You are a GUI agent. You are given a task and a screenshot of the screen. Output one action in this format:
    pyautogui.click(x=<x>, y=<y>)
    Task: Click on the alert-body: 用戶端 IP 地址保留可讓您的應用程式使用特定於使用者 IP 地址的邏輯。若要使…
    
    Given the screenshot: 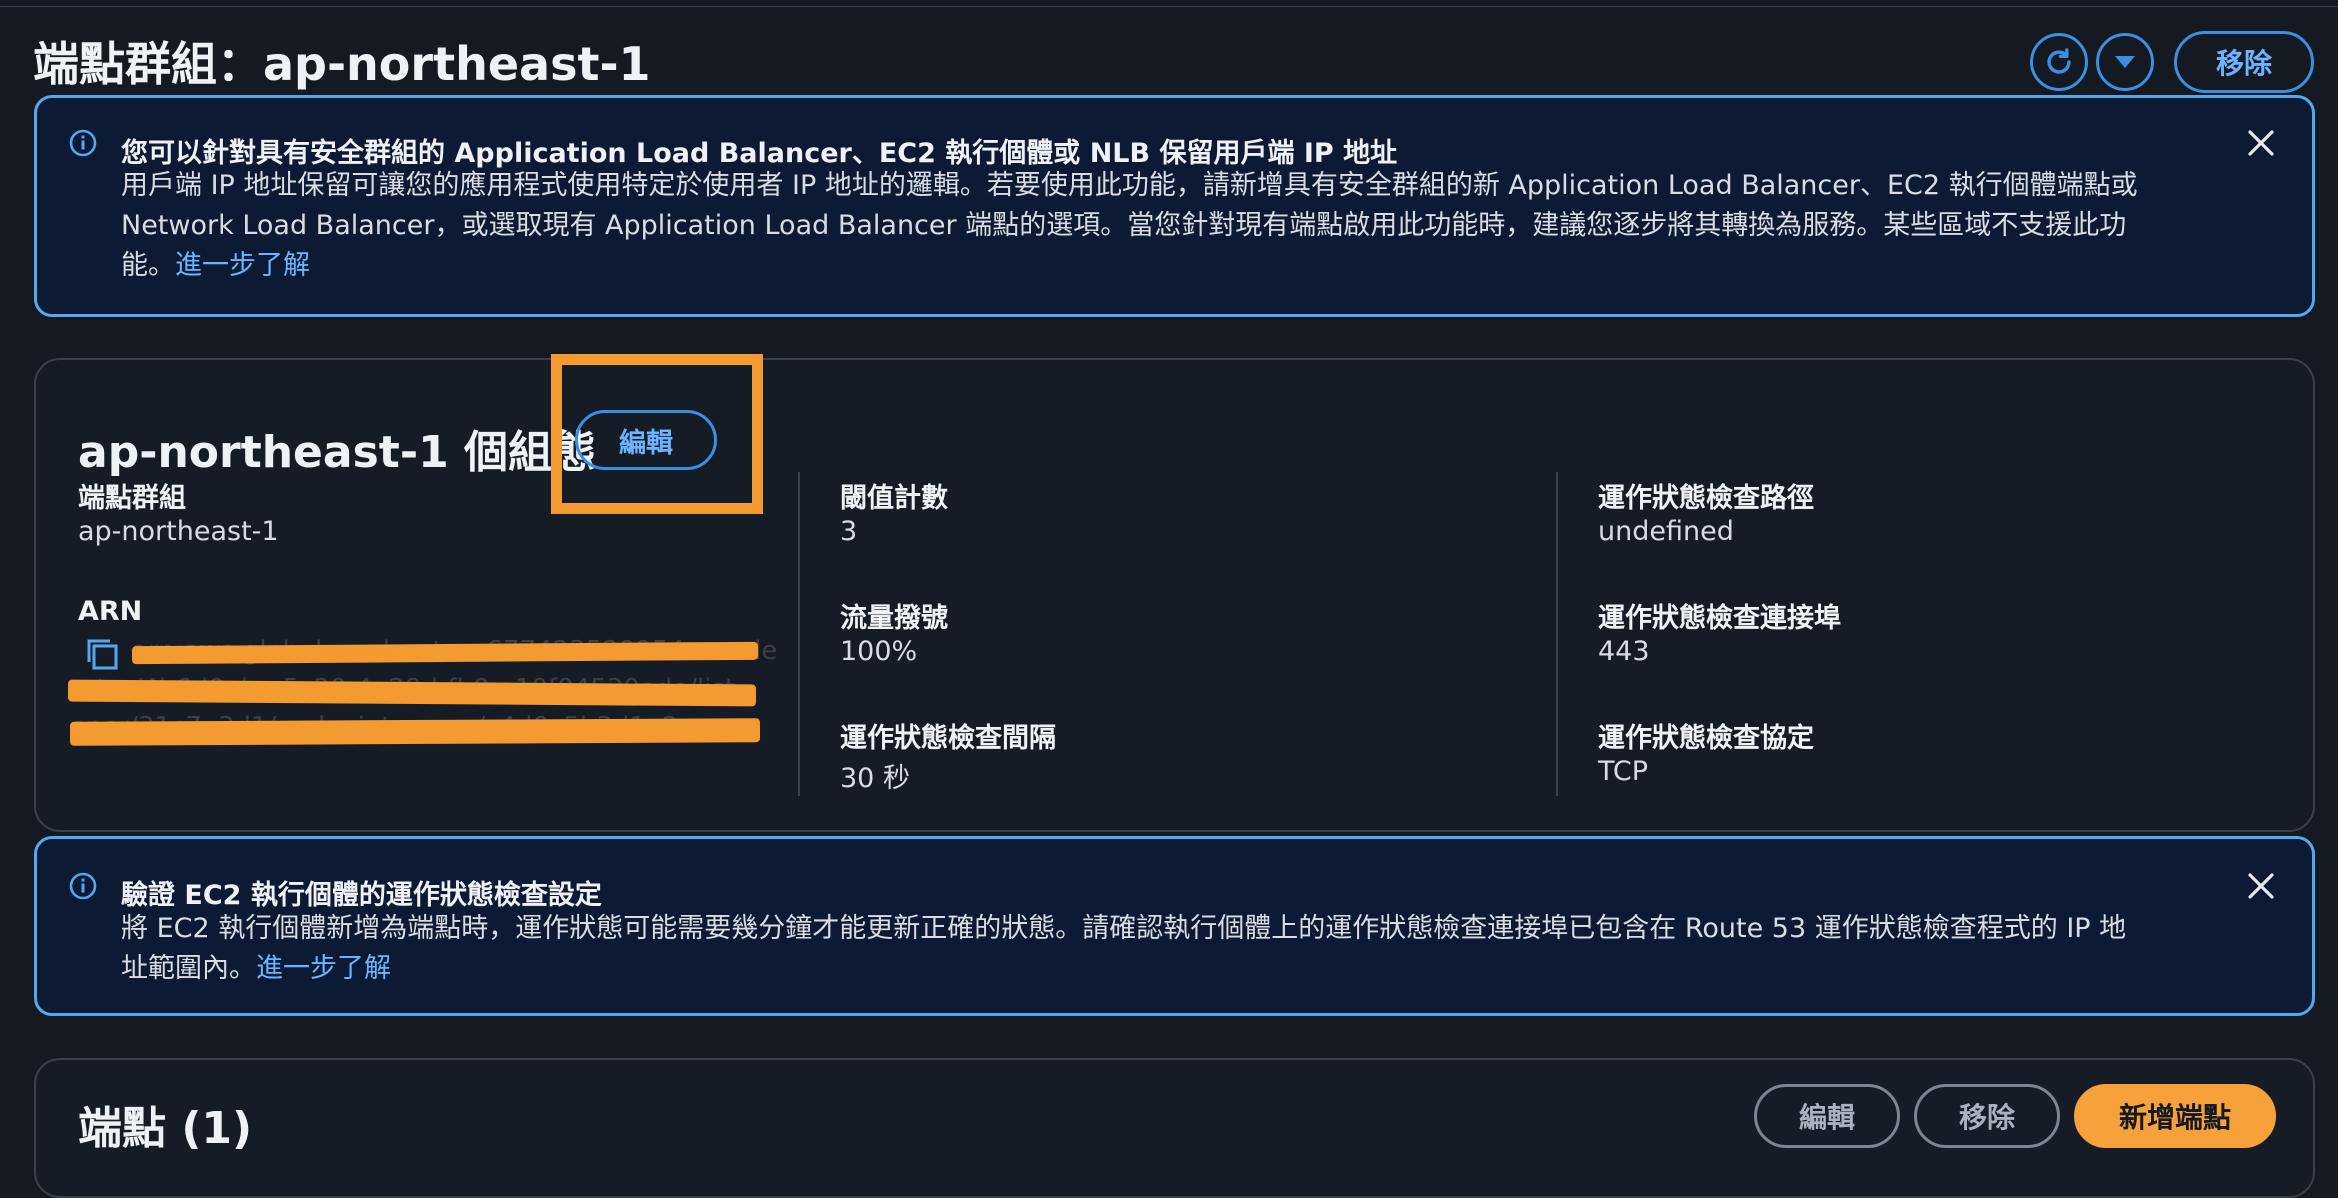 What is the action you would take?
    pyautogui.click(x=1129, y=226)
    